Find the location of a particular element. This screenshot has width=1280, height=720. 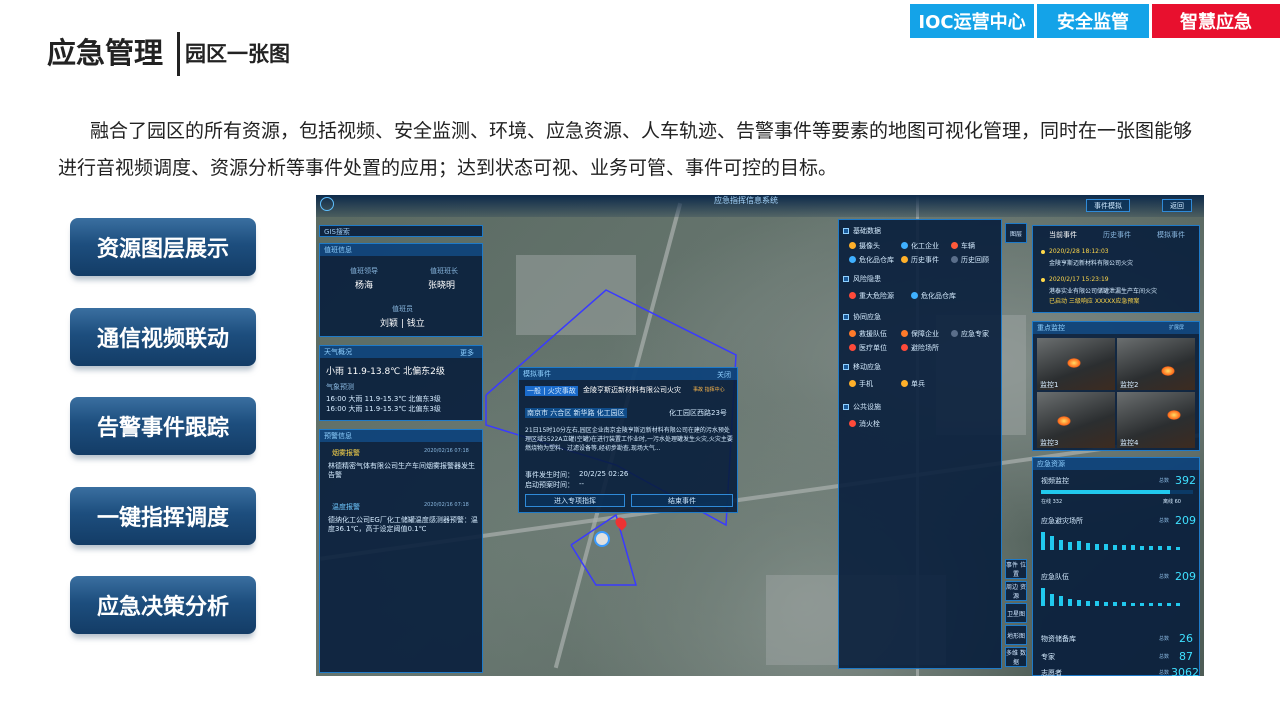

layer-individual: 单兵 is located at coordinates (918, 384).